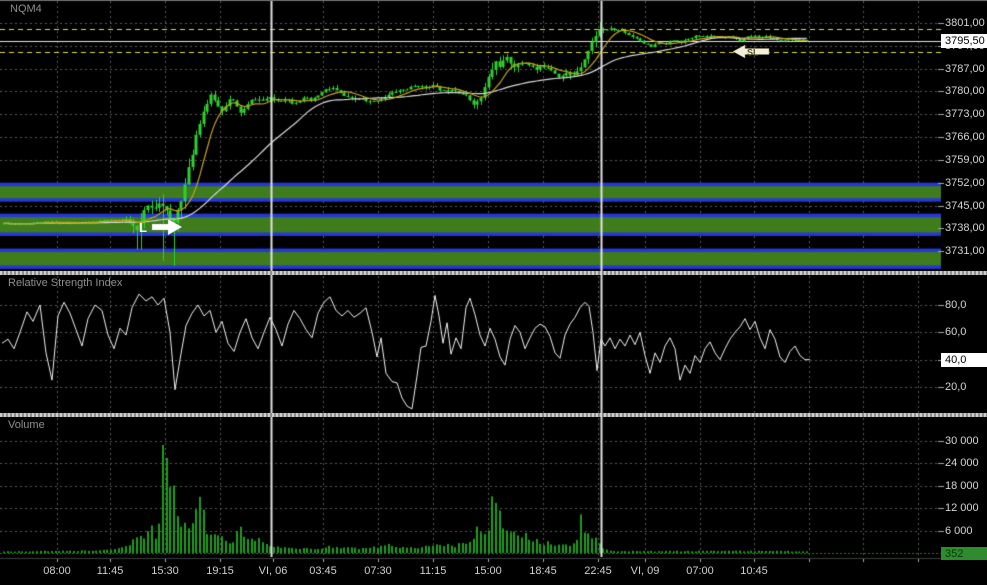  I want to click on volume-axis-label: 12 000, so click(962, 508).